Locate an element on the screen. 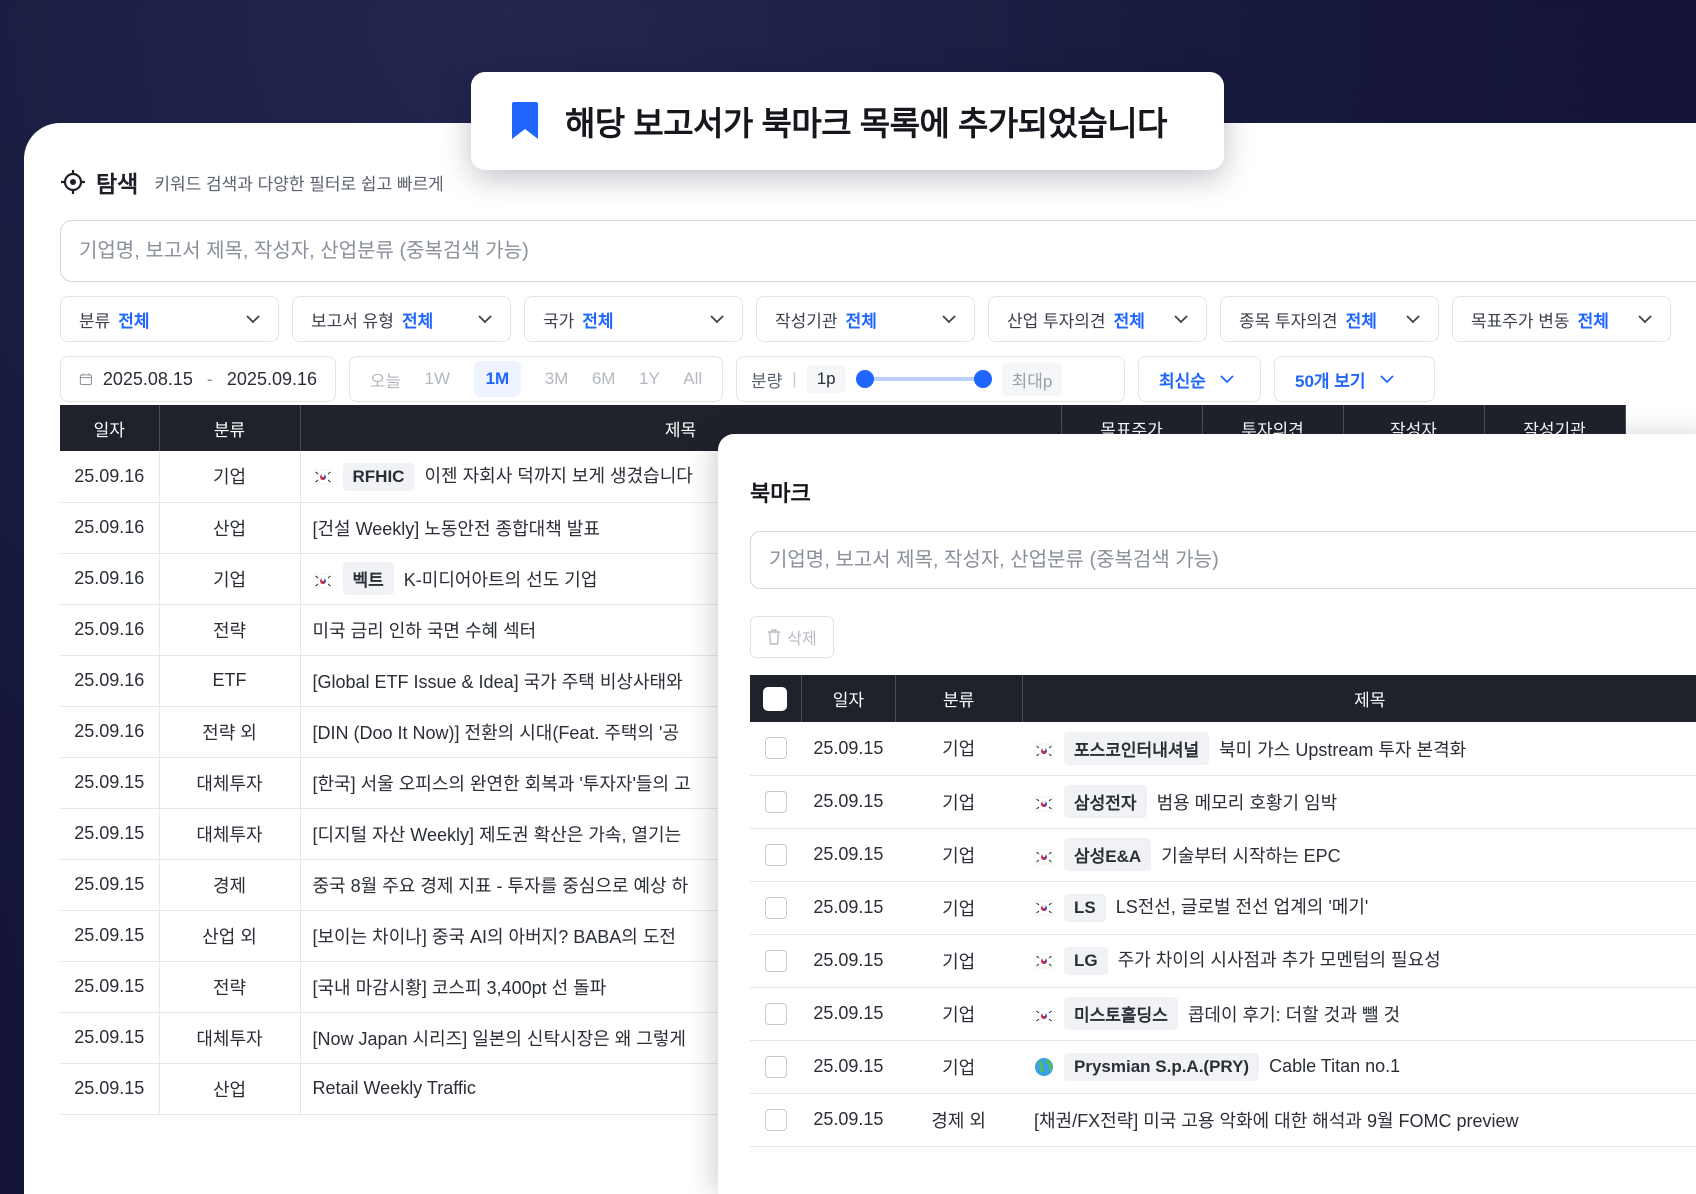 The height and width of the screenshot is (1194, 1696). bookmark-report-title: LS전선, 글로벌 전선 업계의 '메기' is located at coordinates (1242, 907).